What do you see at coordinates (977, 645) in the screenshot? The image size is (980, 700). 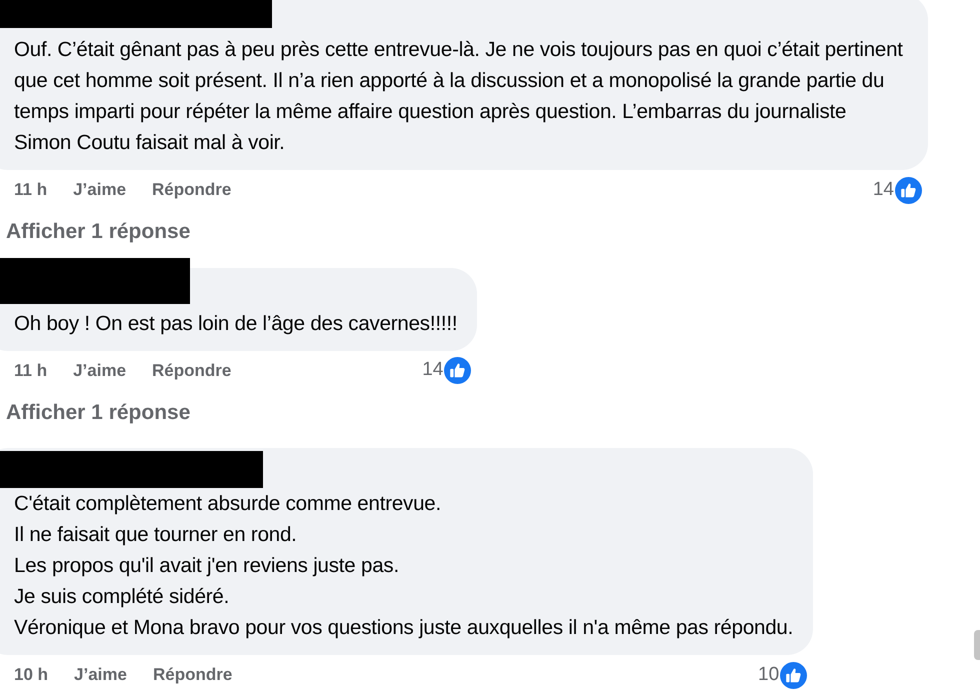 I see `scroll-thumb` at bounding box center [977, 645].